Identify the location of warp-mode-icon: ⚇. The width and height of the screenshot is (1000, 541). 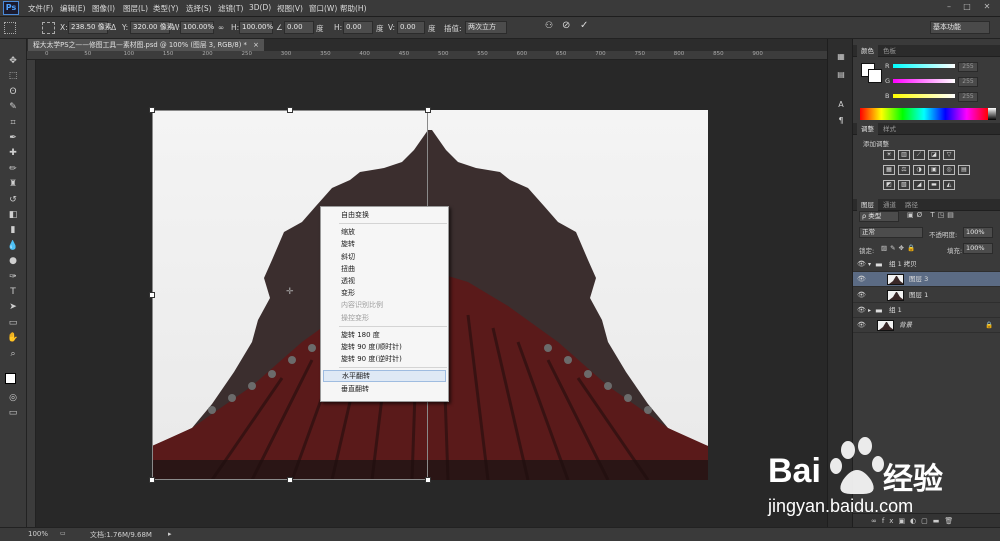
(549, 26).